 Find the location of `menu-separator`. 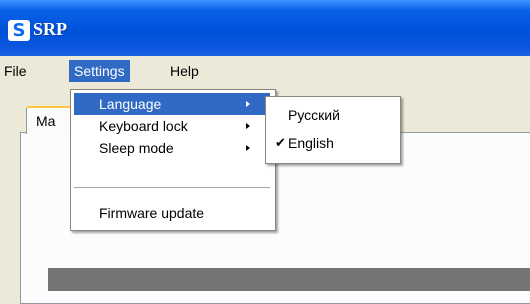

menu-separator is located at coordinates (172, 187).